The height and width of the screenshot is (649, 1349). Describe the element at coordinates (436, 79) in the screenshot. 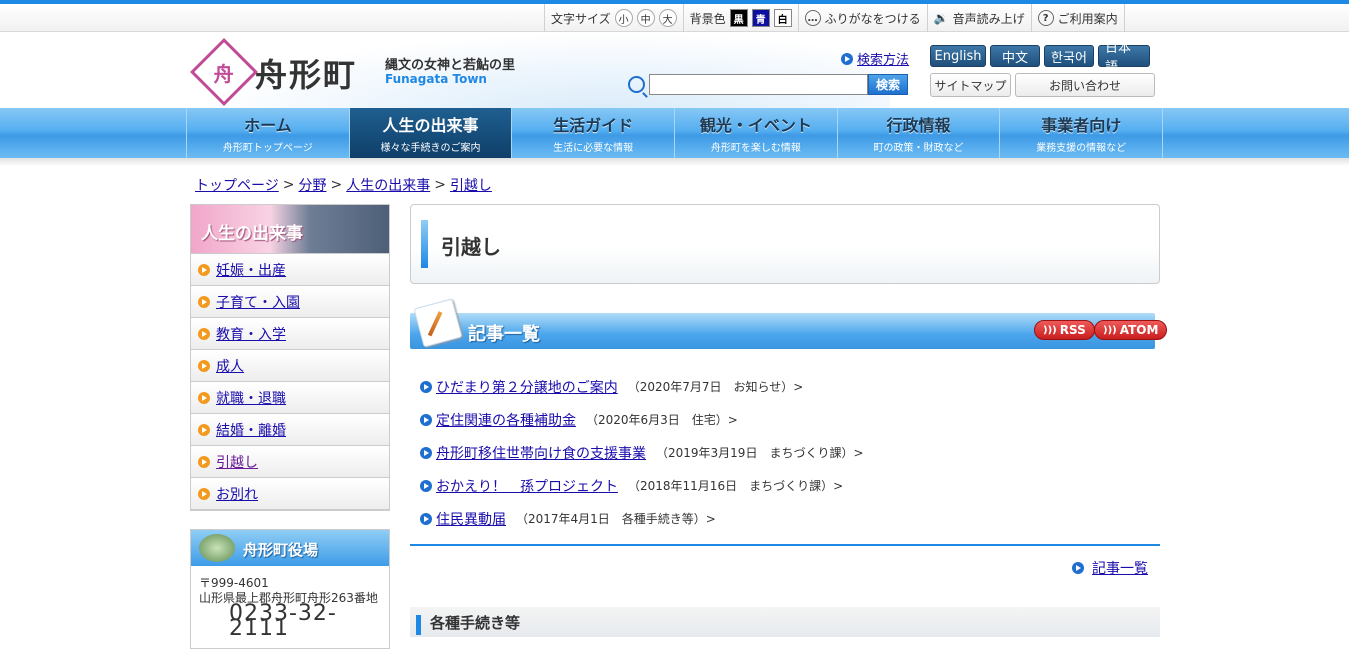

I see `catchphrase-en: Funagata Town` at that location.